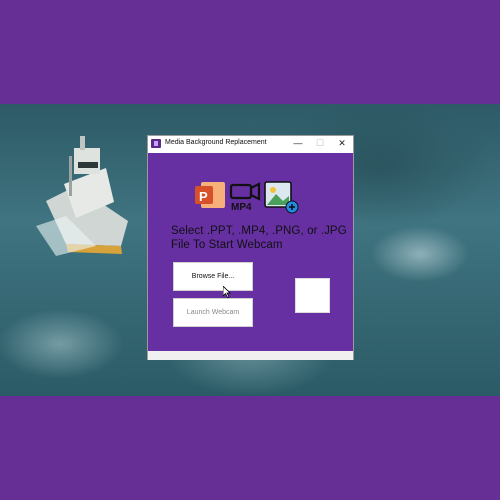  What do you see at coordinates (250, 355) in the screenshot?
I see `status-strip` at bounding box center [250, 355].